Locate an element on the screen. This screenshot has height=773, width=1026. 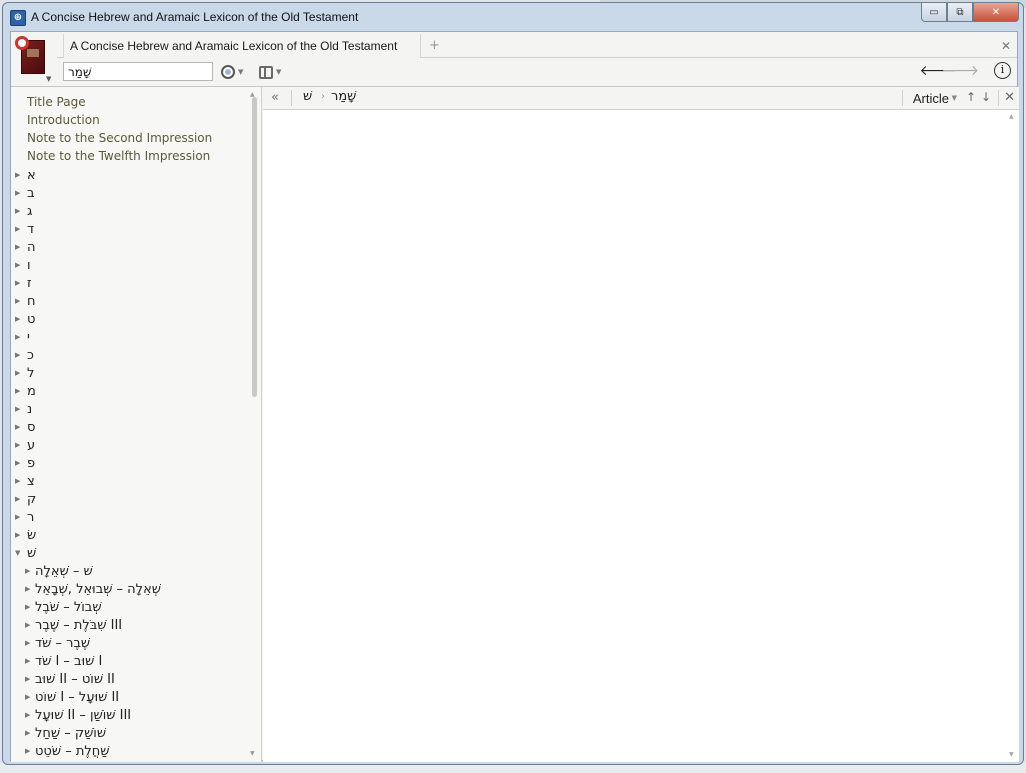
reference-input is located at coordinates (138, 71).